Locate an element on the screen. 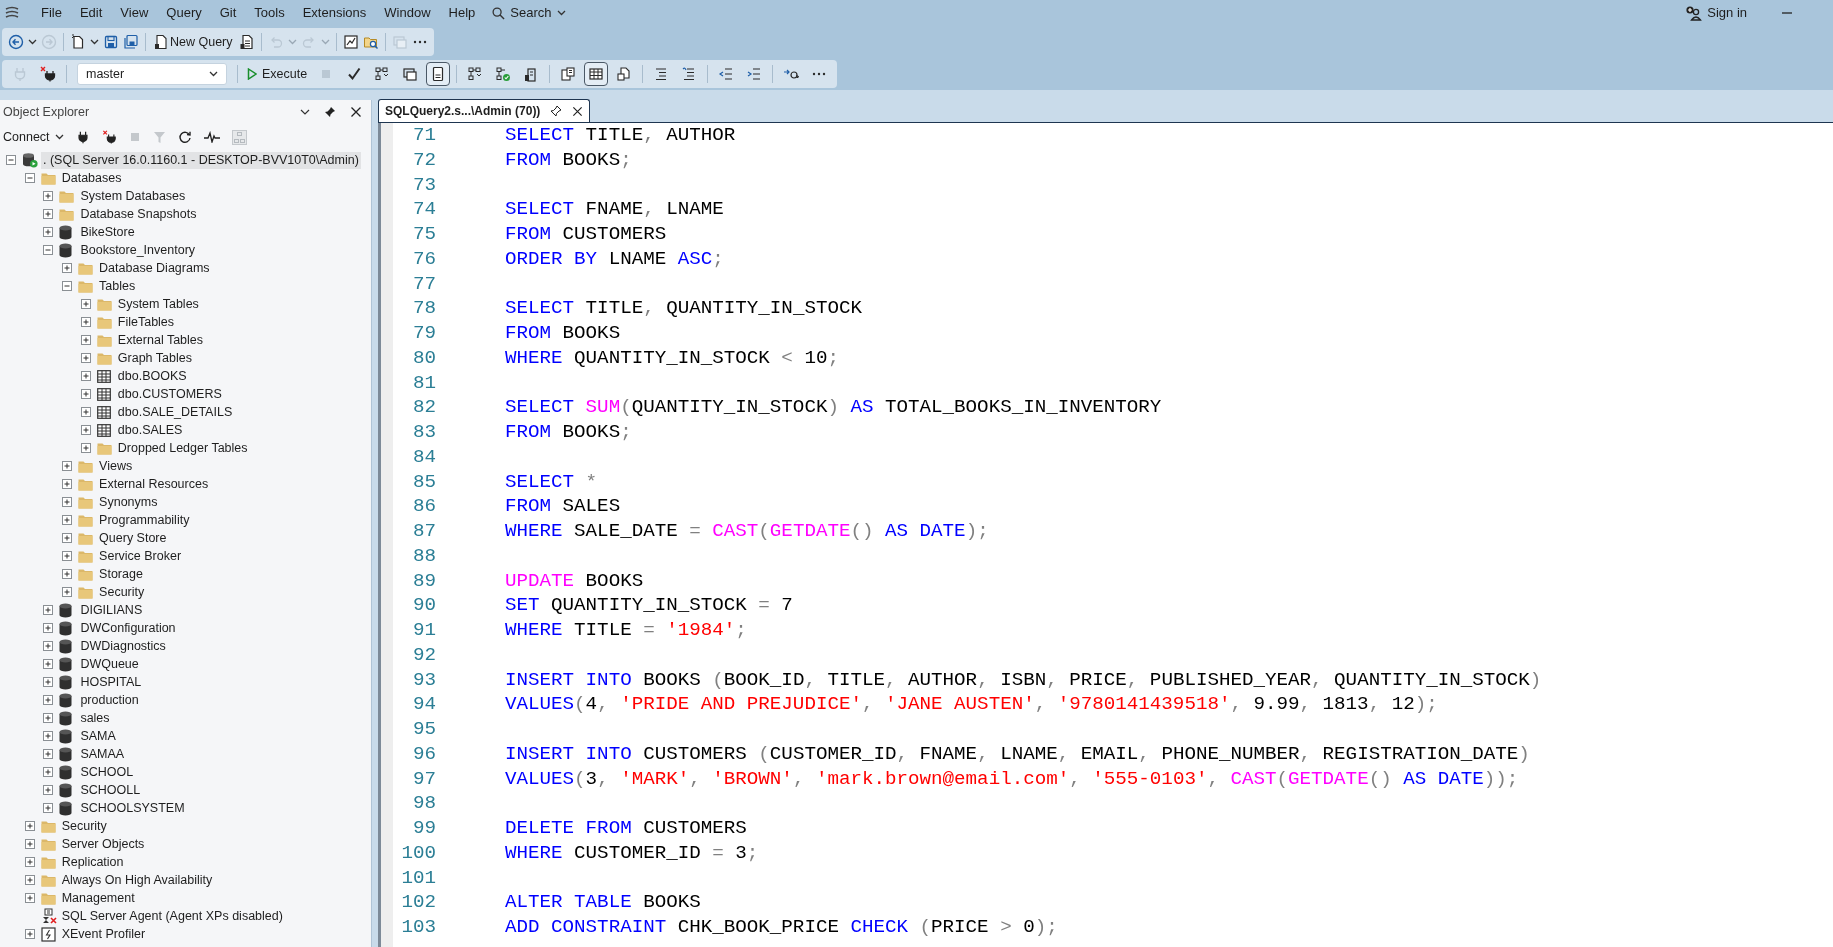 The width and height of the screenshot is (1833, 947). disconnect-icon is located at coordinates (109, 137).